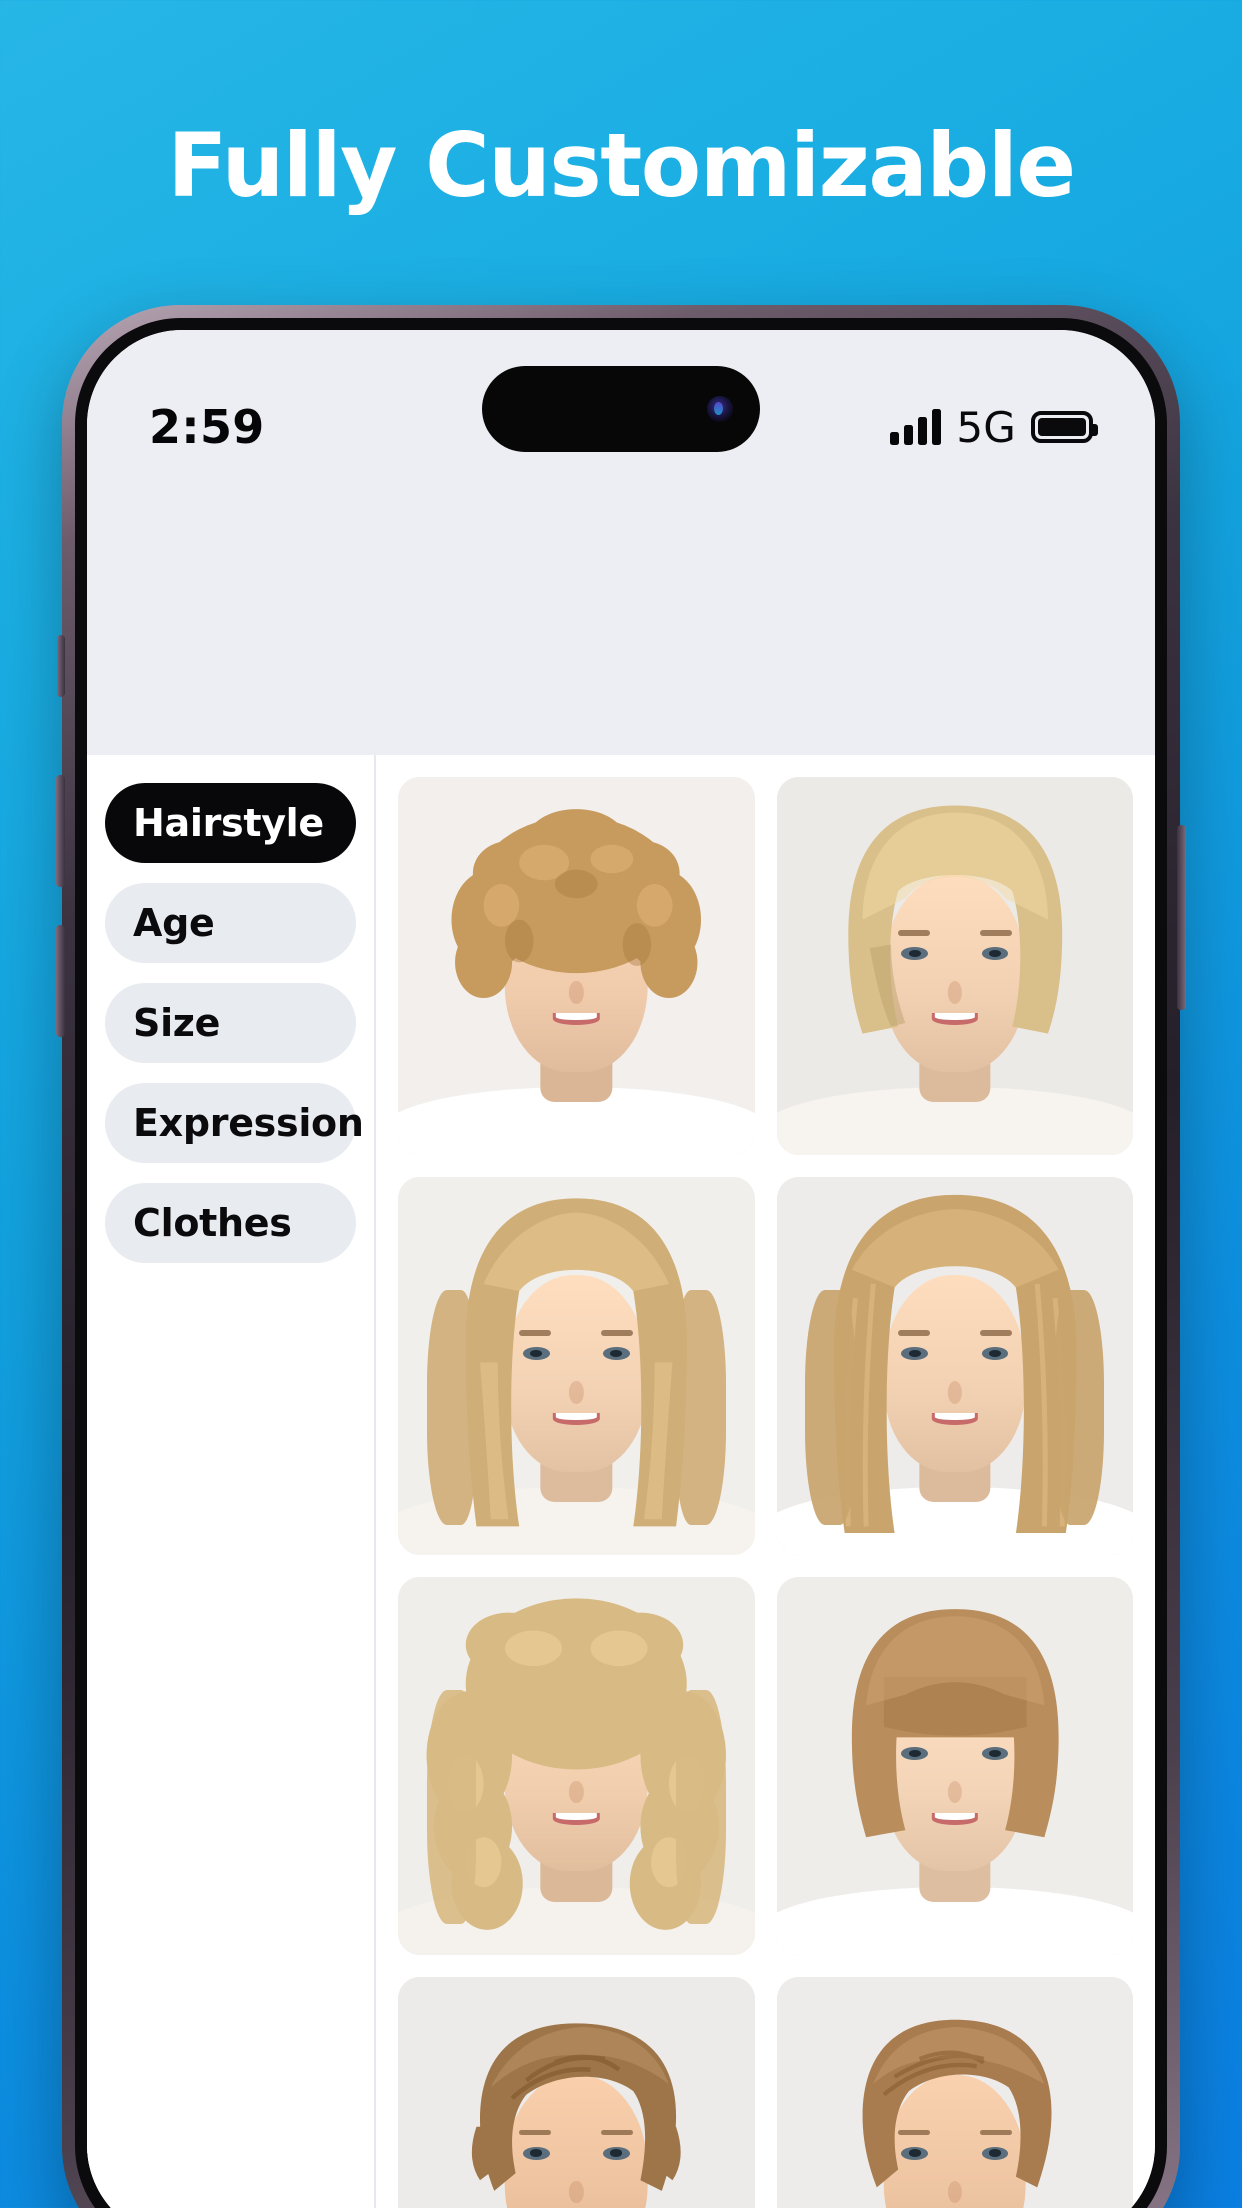 The image size is (1242, 2208). I want to click on sidebar-item-expression: Expression, so click(234, 1123).